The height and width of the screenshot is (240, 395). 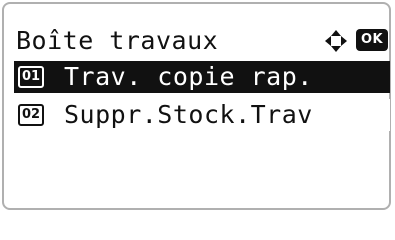 I want to click on ok-button: OK, so click(x=372, y=40).